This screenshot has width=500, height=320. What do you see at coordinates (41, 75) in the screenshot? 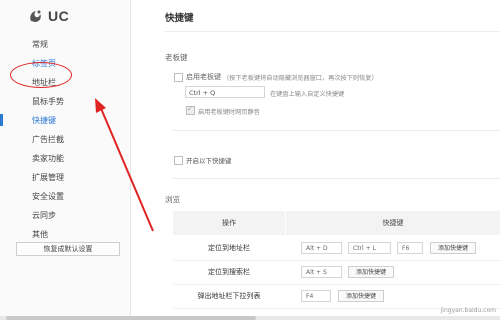
I see `annotation-ellipse` at bounding box center [41, 75].